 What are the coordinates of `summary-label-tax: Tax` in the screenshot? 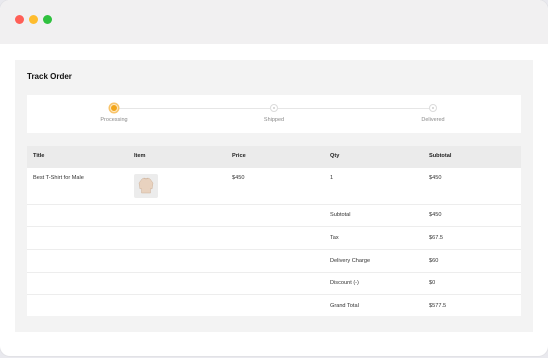 It's located at (334, 238).